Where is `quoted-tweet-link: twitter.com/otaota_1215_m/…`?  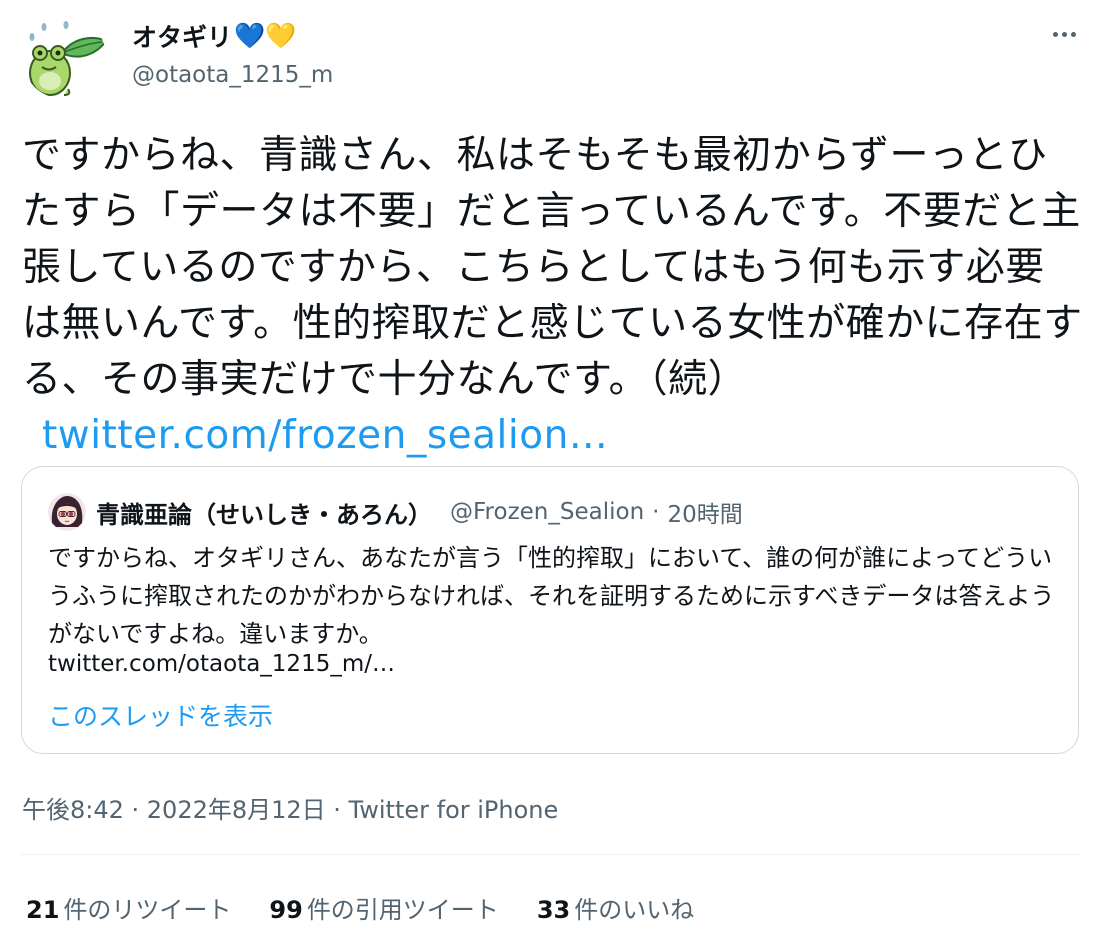 quoted-tweet-link: twitter.com/otaota_1215_m/… is located at coordinates (221, 664).